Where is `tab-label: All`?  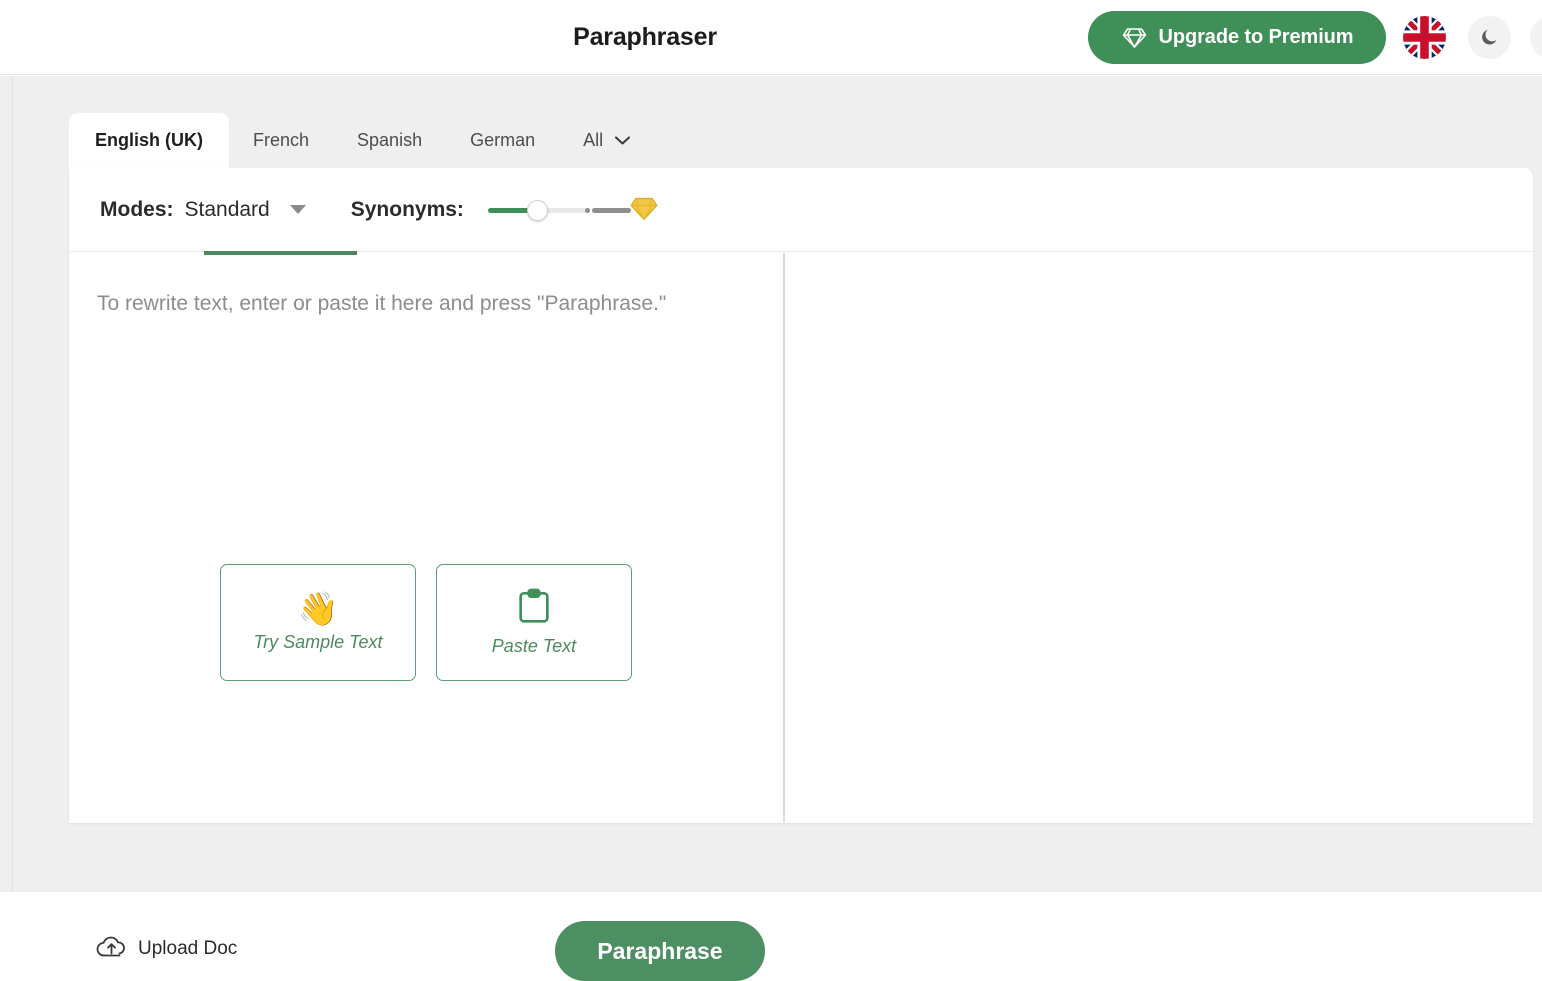
tab-label: All is located at coordinates (593, 140).